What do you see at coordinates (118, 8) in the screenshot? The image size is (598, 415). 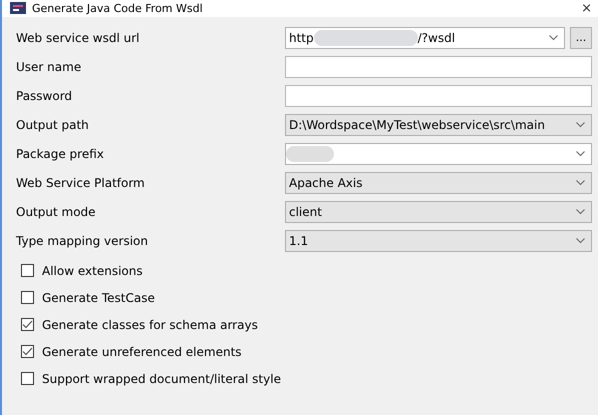 I see `window-title: Generate Java Code From Wsdl` at bounding box center [118, 8].